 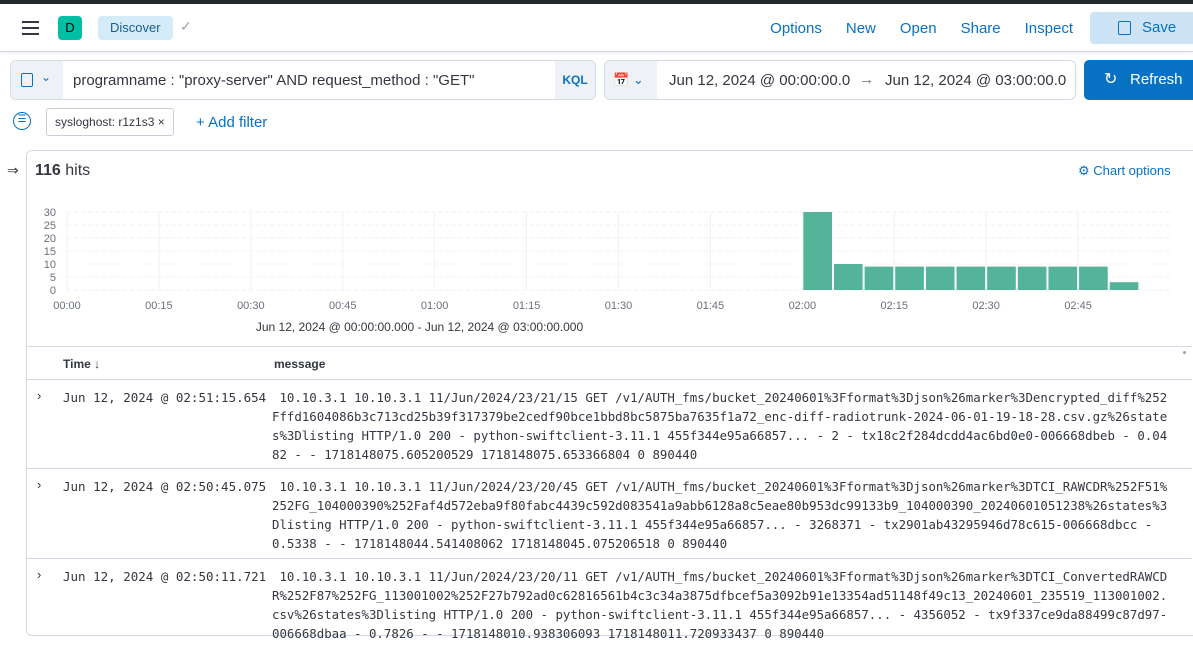 What do you see at coordinates (1111, 79) in the screenshot?
I see `refresh-icon: ↻` at bounding box center [1111, 79].